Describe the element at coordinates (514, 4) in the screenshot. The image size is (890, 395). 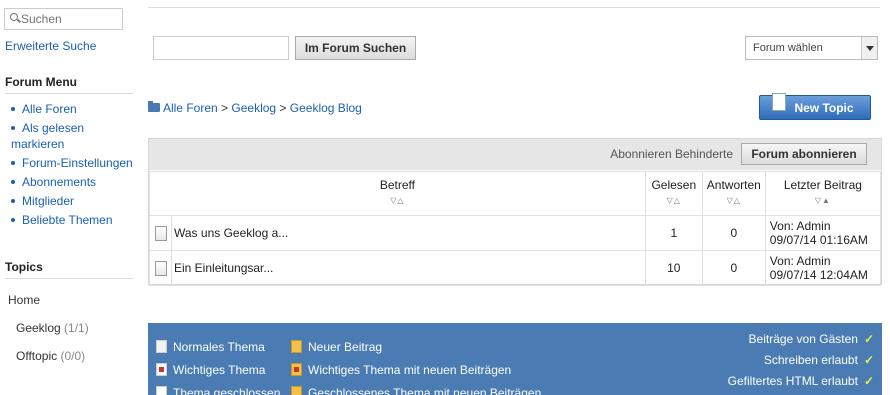
I see `top-divider` at that location.